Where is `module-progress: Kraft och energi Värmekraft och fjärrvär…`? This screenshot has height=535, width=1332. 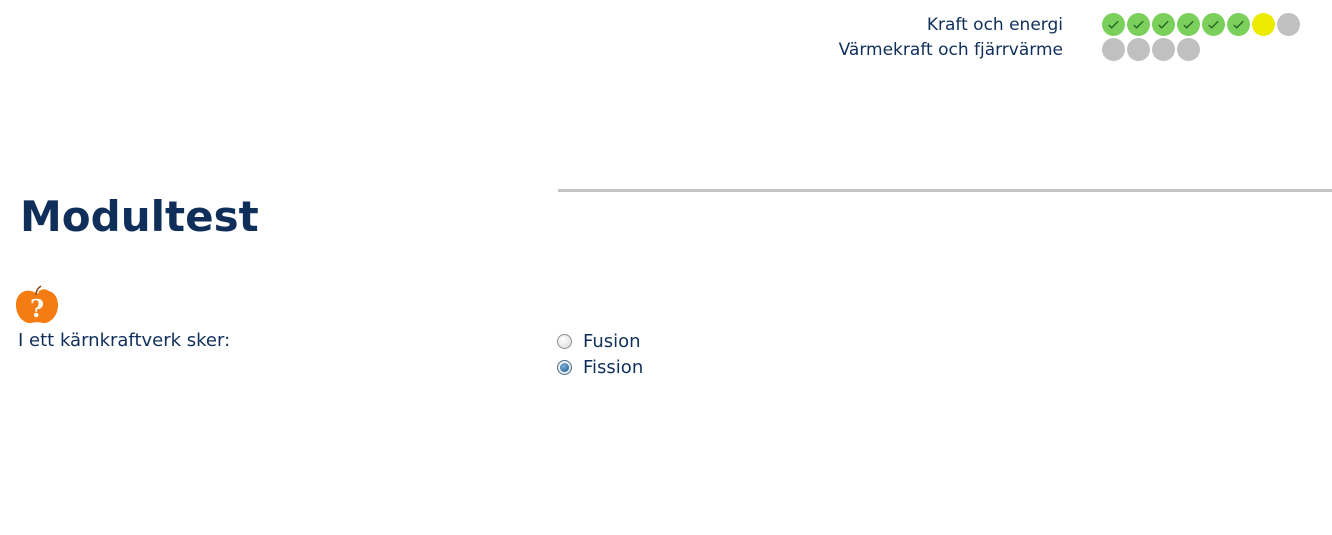 module-progress: Kraft och energi Värmekraft och fjärrvär… is located at coordinates (1062, 37).